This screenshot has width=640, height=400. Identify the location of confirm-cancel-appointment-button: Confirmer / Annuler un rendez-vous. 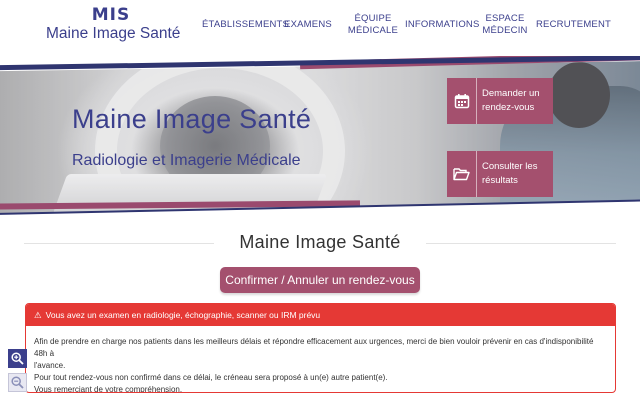
(320, 280).